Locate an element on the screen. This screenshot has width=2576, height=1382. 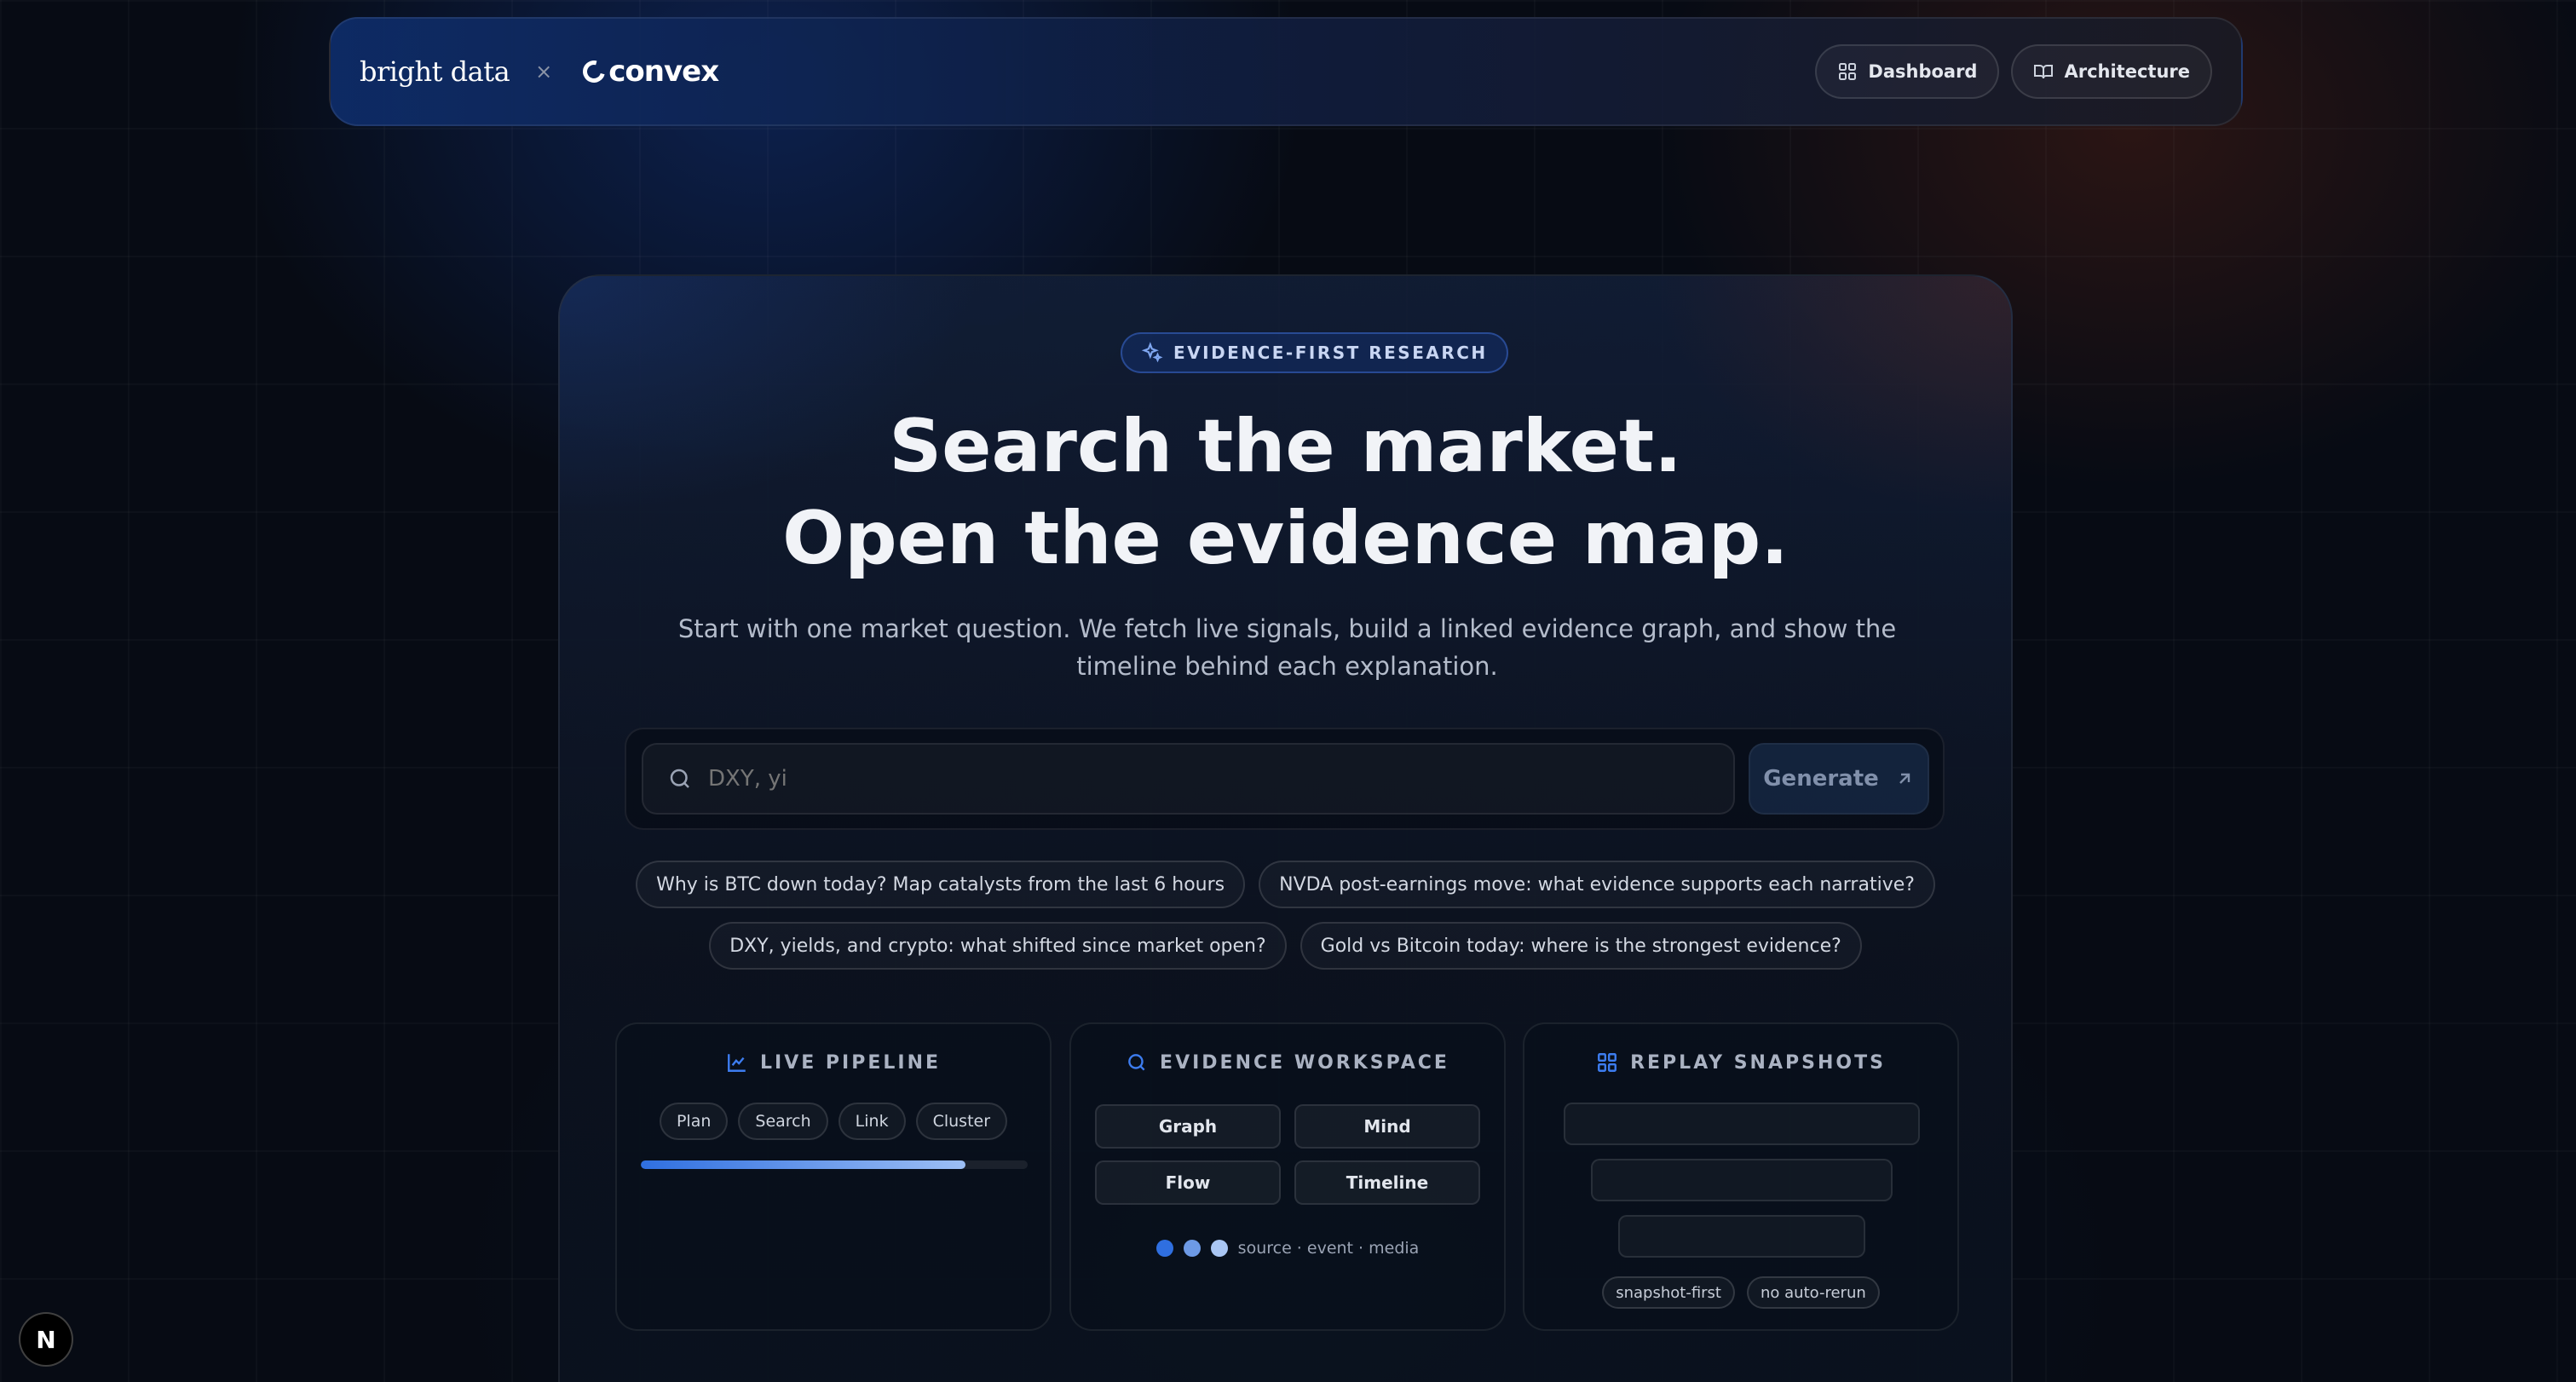
hero-title-line2: Open the evidence map. is located at coordinates (1285, 538).